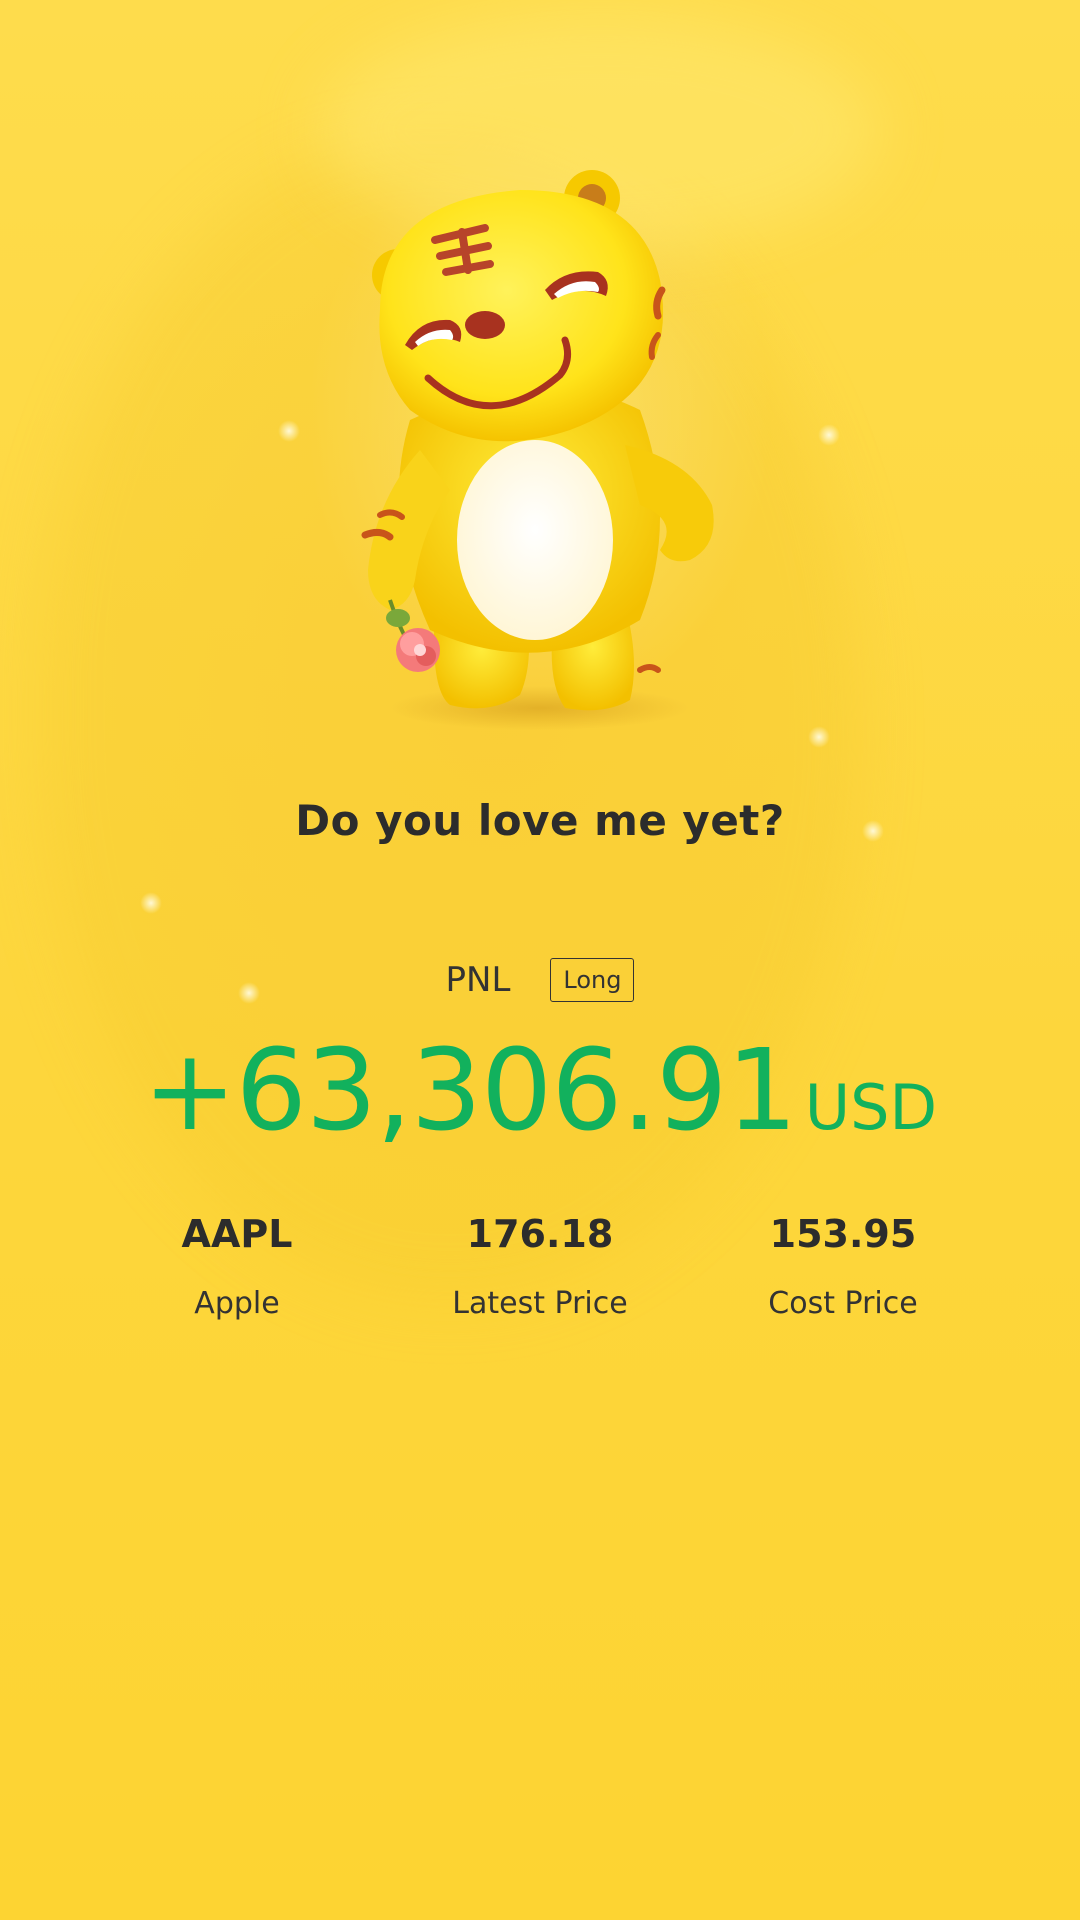 The width and height of the screenshot is (1080, 1920). What do you see at coordinates (540, 1266) in the screenshot?
I see `stat-latest-price: 176.18 Latest Price` at bounding box center [540, 1266].